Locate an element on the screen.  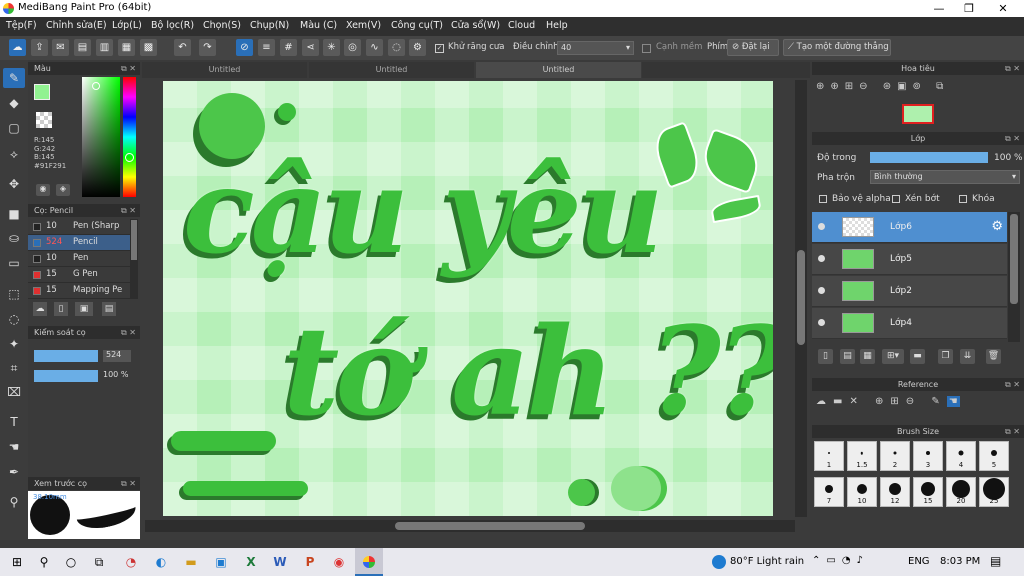
create-line-button: ⟋ Tạo một đường thẳng is located at coordinates (837, 47).